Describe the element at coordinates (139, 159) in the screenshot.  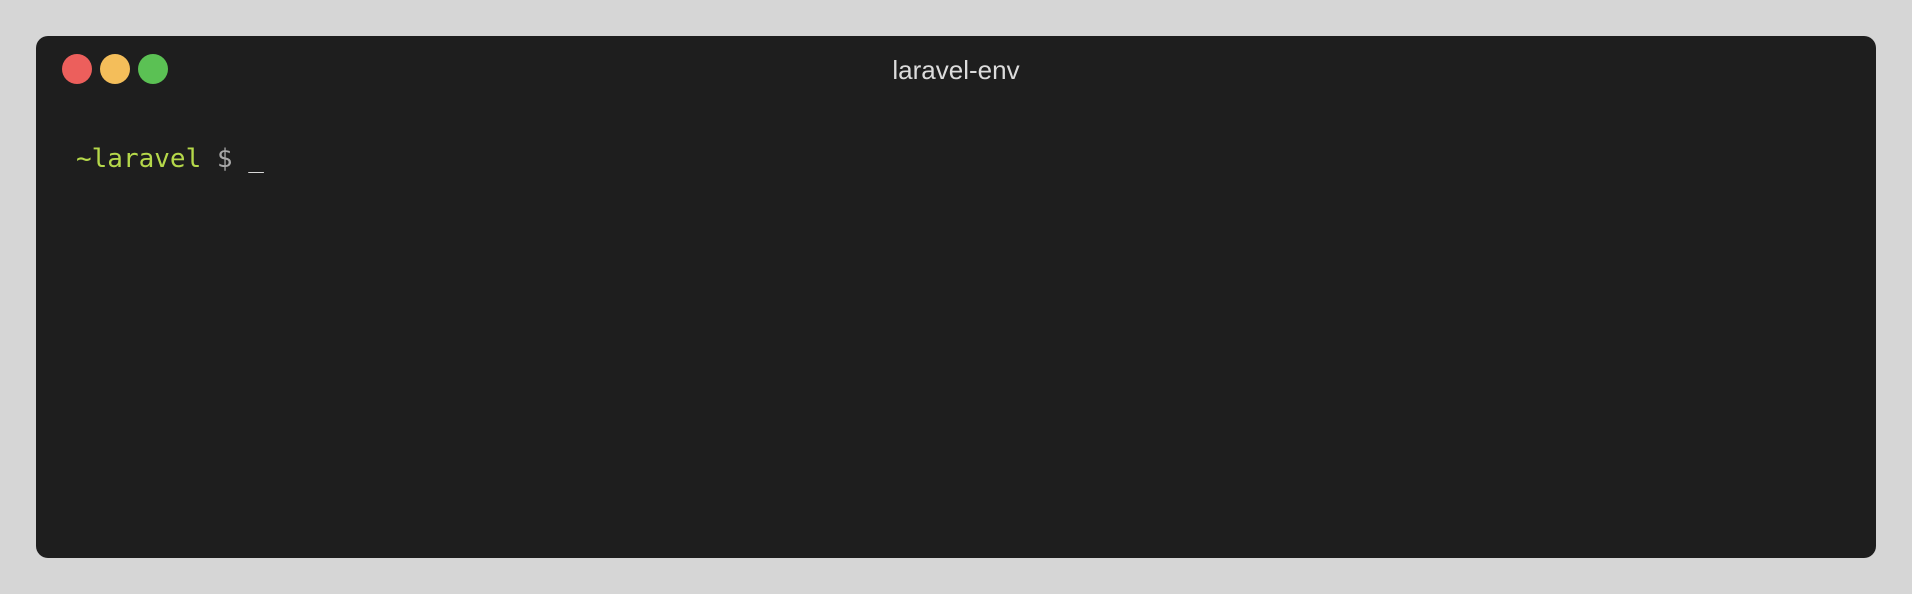
I see `prompt-path: ~laravel` at that location.